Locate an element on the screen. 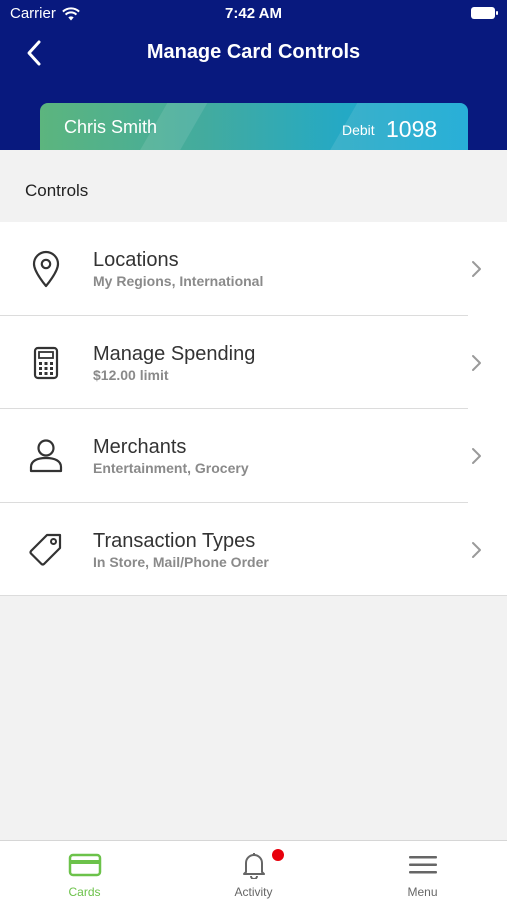 The width and height of the screenshot is (507, 900). item-title: Manage Spending is located at coordinates (174, 353).